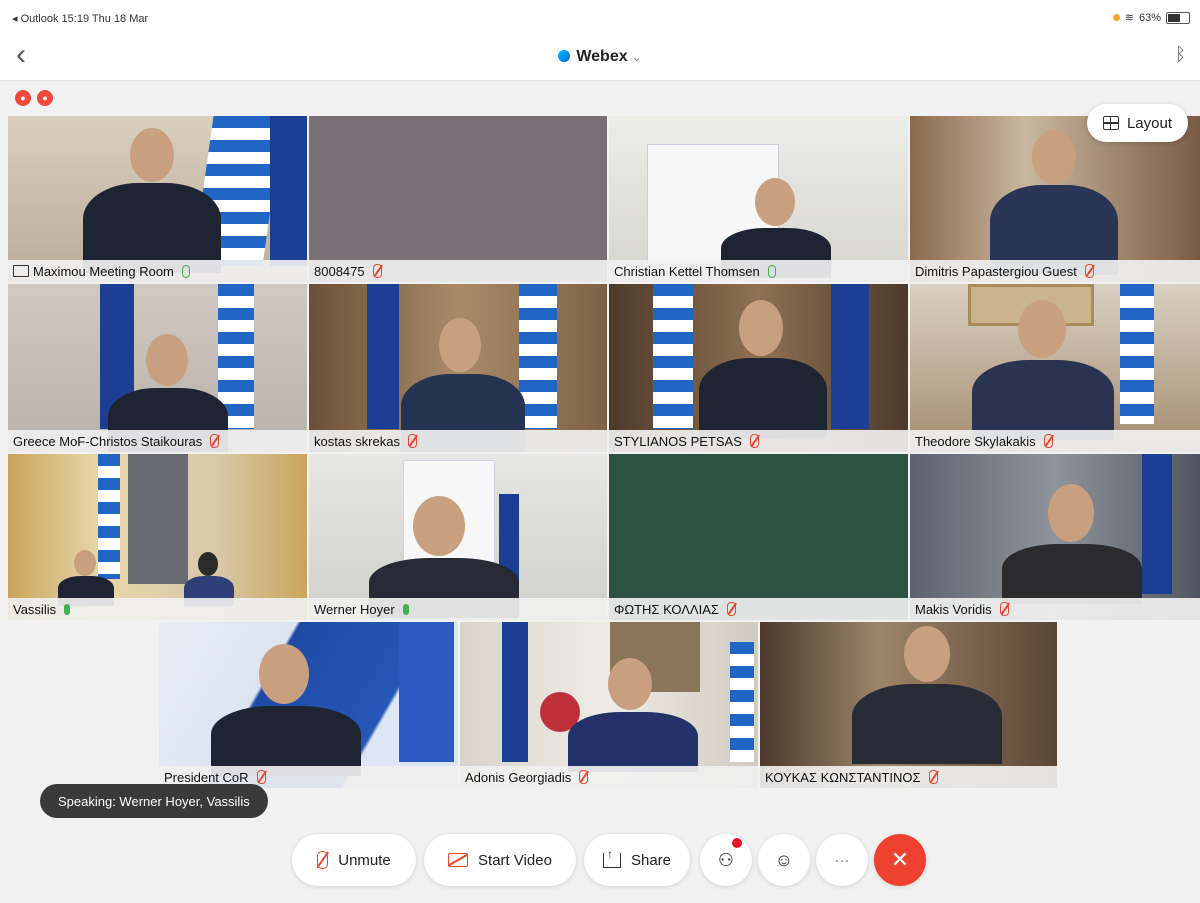 Image resolution: width=1200 pixels, height=903 pixels. Describe the element at coordinates (1180, 54) in the screenshot. I see `bluetooth-icon: ᛒ` at that location.